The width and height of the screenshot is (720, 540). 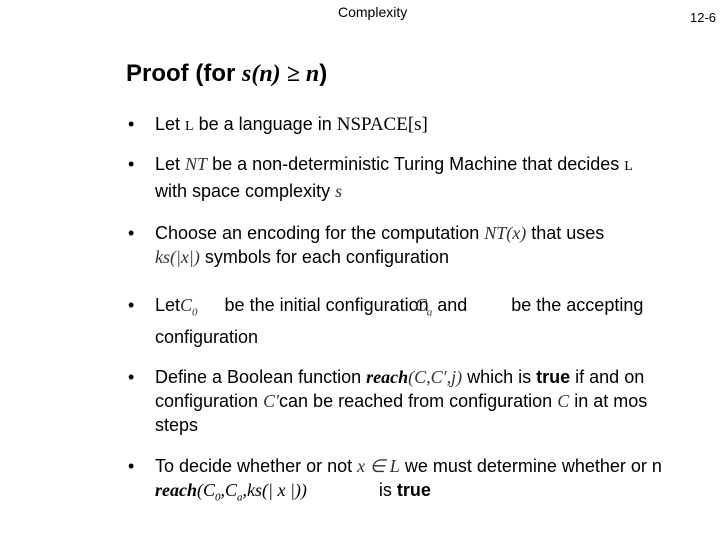 What do you see at coordinates (530, 466) in the screenshot?
I see `text: we must determine whether or n` at bounding box center [530, 466].